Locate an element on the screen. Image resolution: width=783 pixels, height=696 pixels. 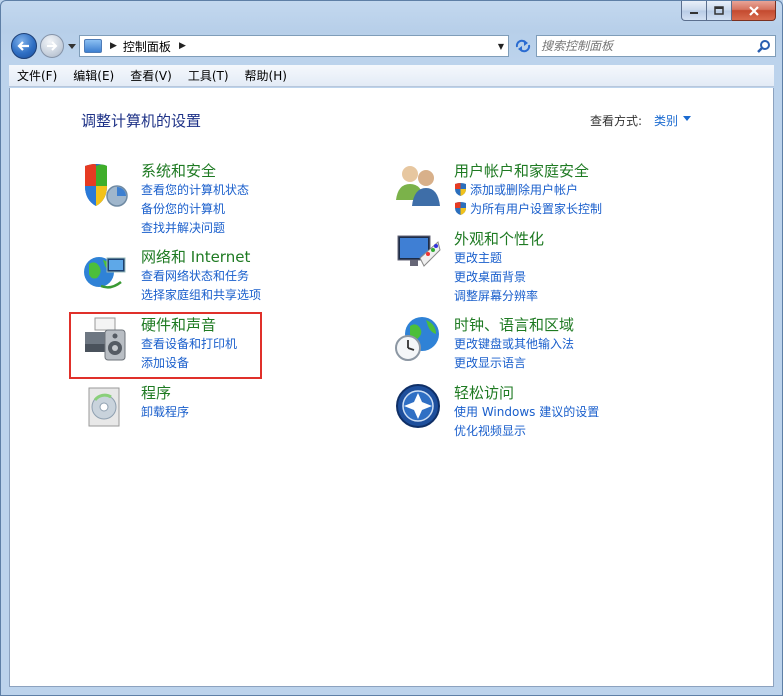
category-title: 网络和 Internet is located at coordinates (195, 256).